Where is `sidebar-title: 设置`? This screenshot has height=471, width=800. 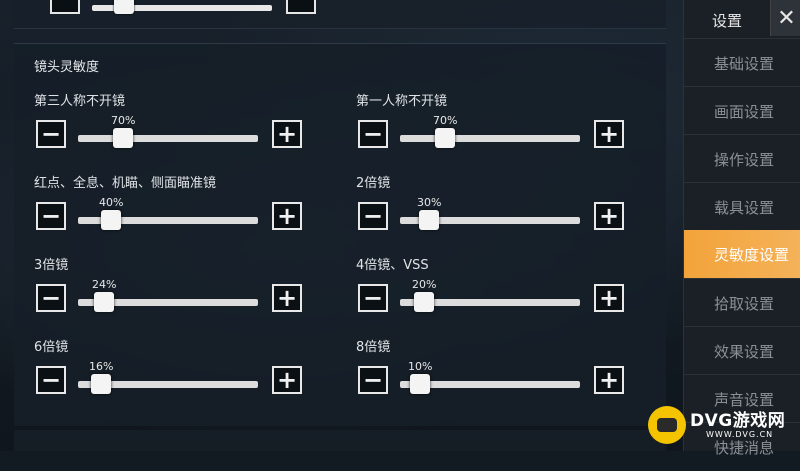 sidebar-title: 设置 is located at coordinates (727, 21).